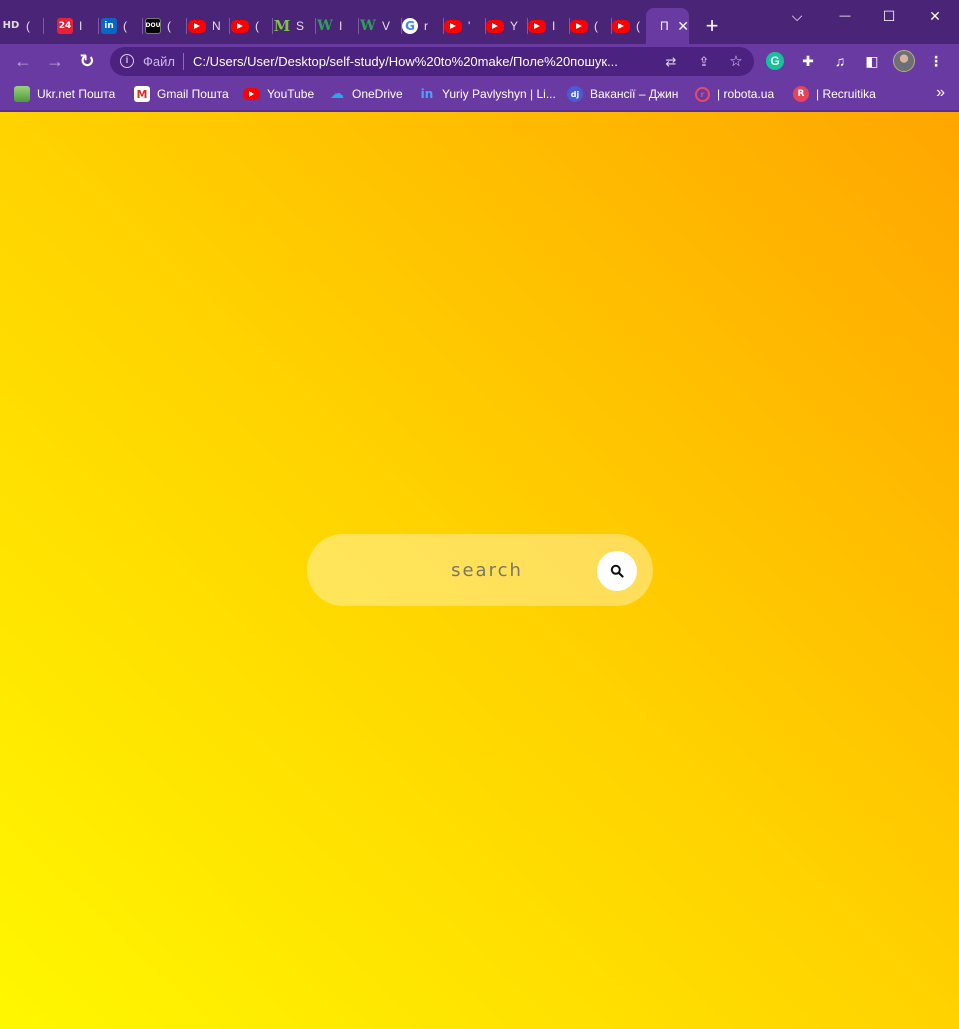  I want to click on search-icon, so click(617, 571).